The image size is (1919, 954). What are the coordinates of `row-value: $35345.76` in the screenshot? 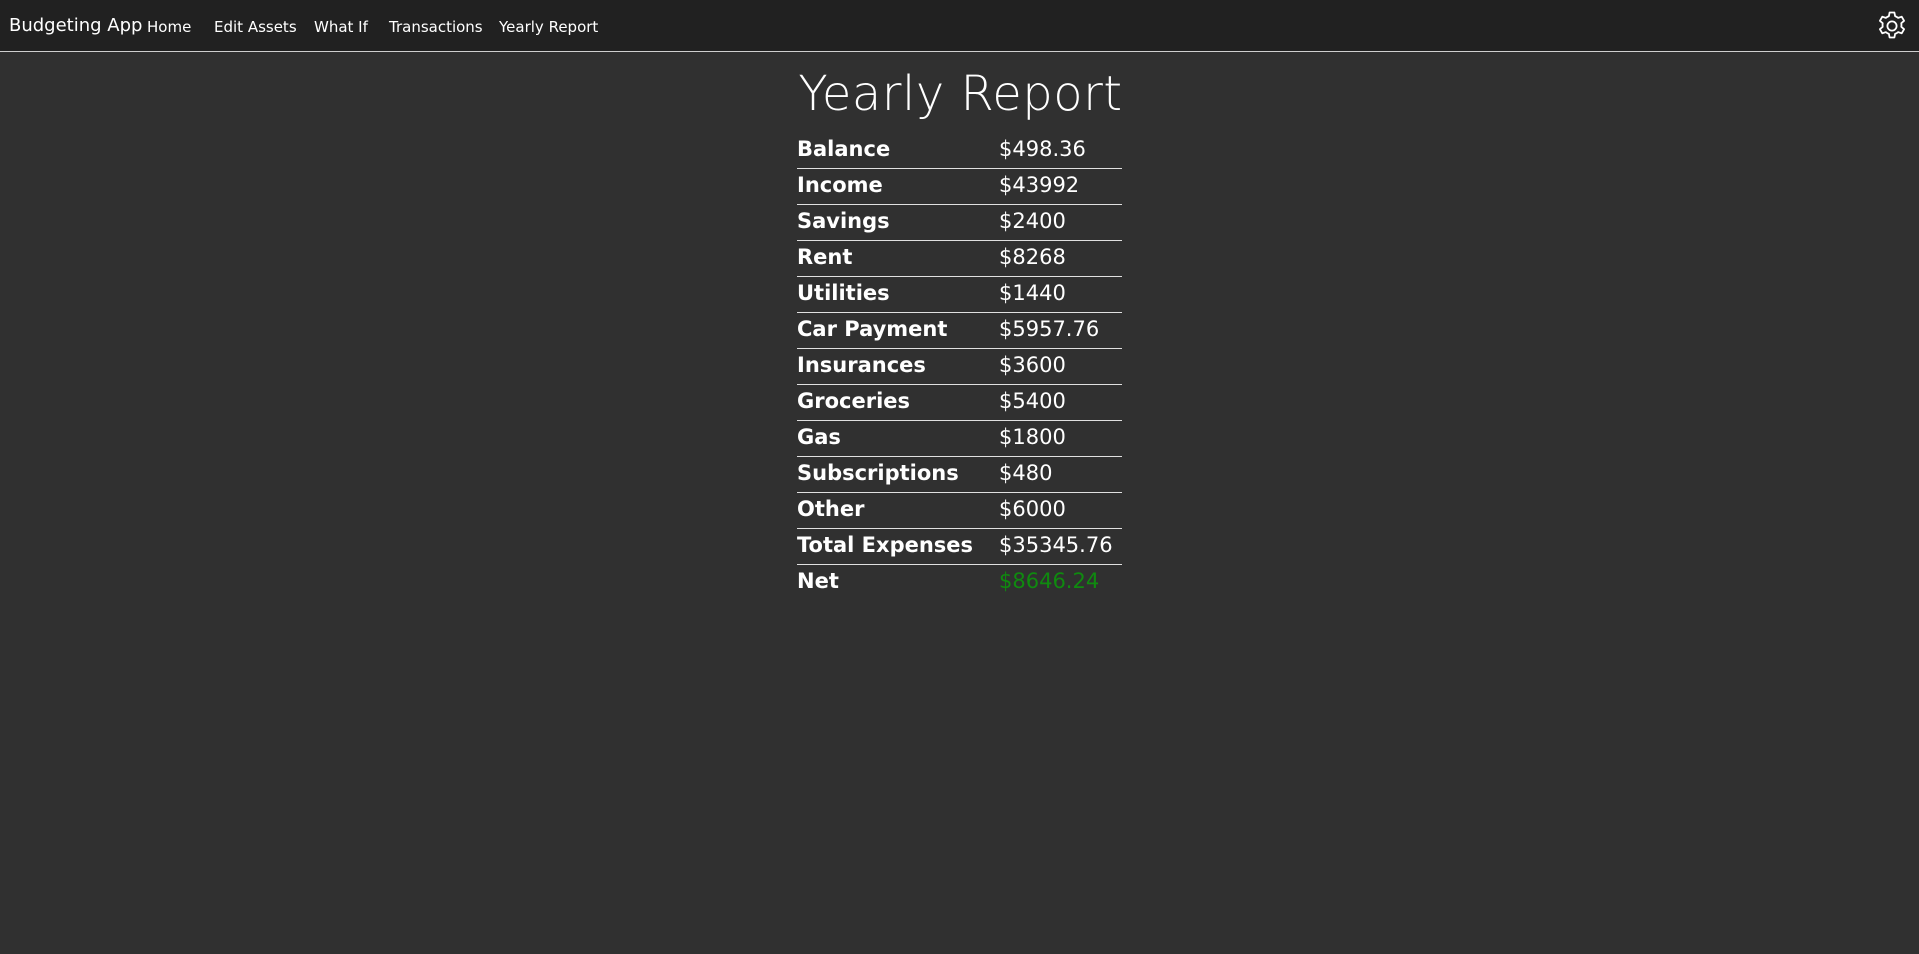 It's located at (1056, 545).